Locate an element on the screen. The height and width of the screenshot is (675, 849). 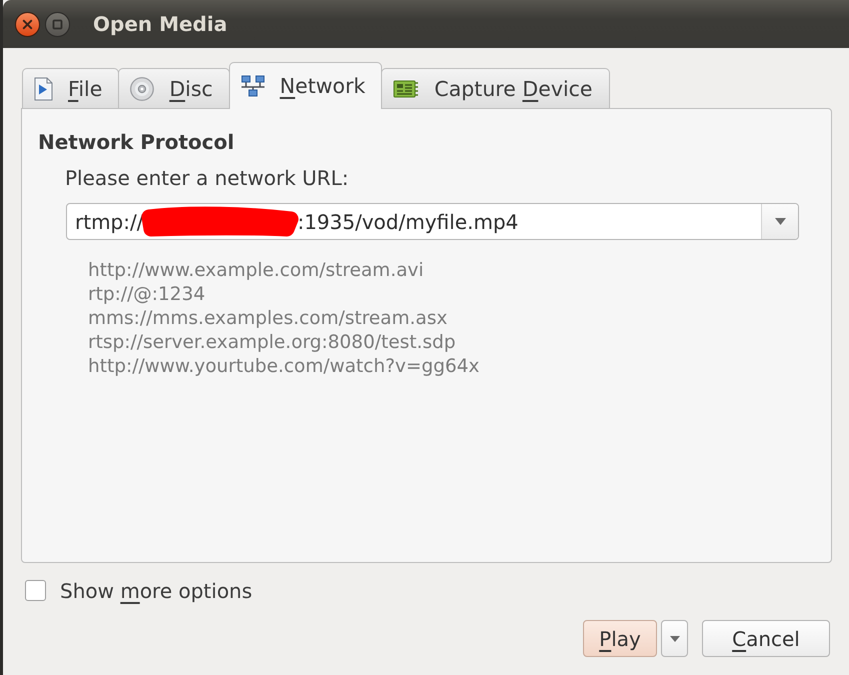
disc-icon is located at coordinates (142, 88).